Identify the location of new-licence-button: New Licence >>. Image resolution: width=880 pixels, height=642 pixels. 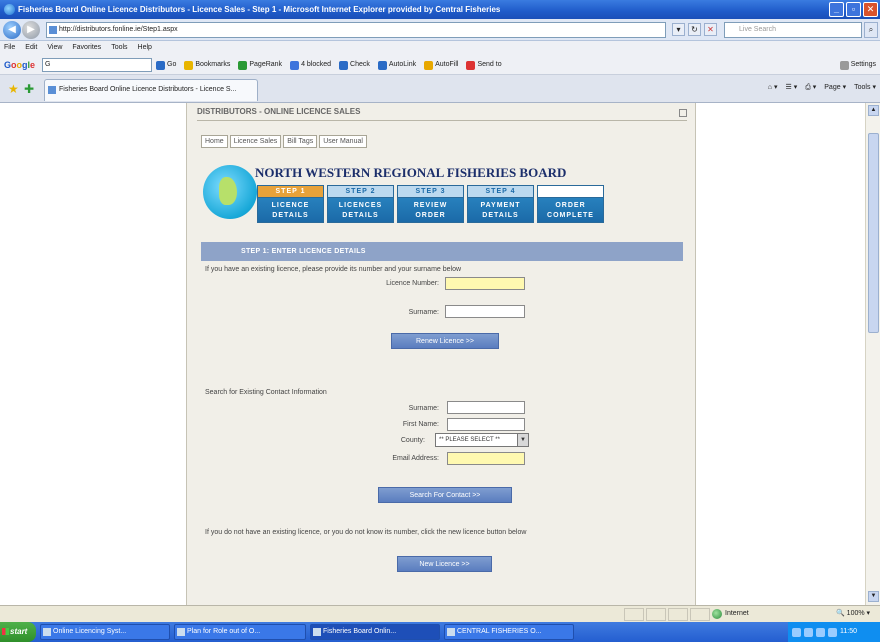
(444, 564).